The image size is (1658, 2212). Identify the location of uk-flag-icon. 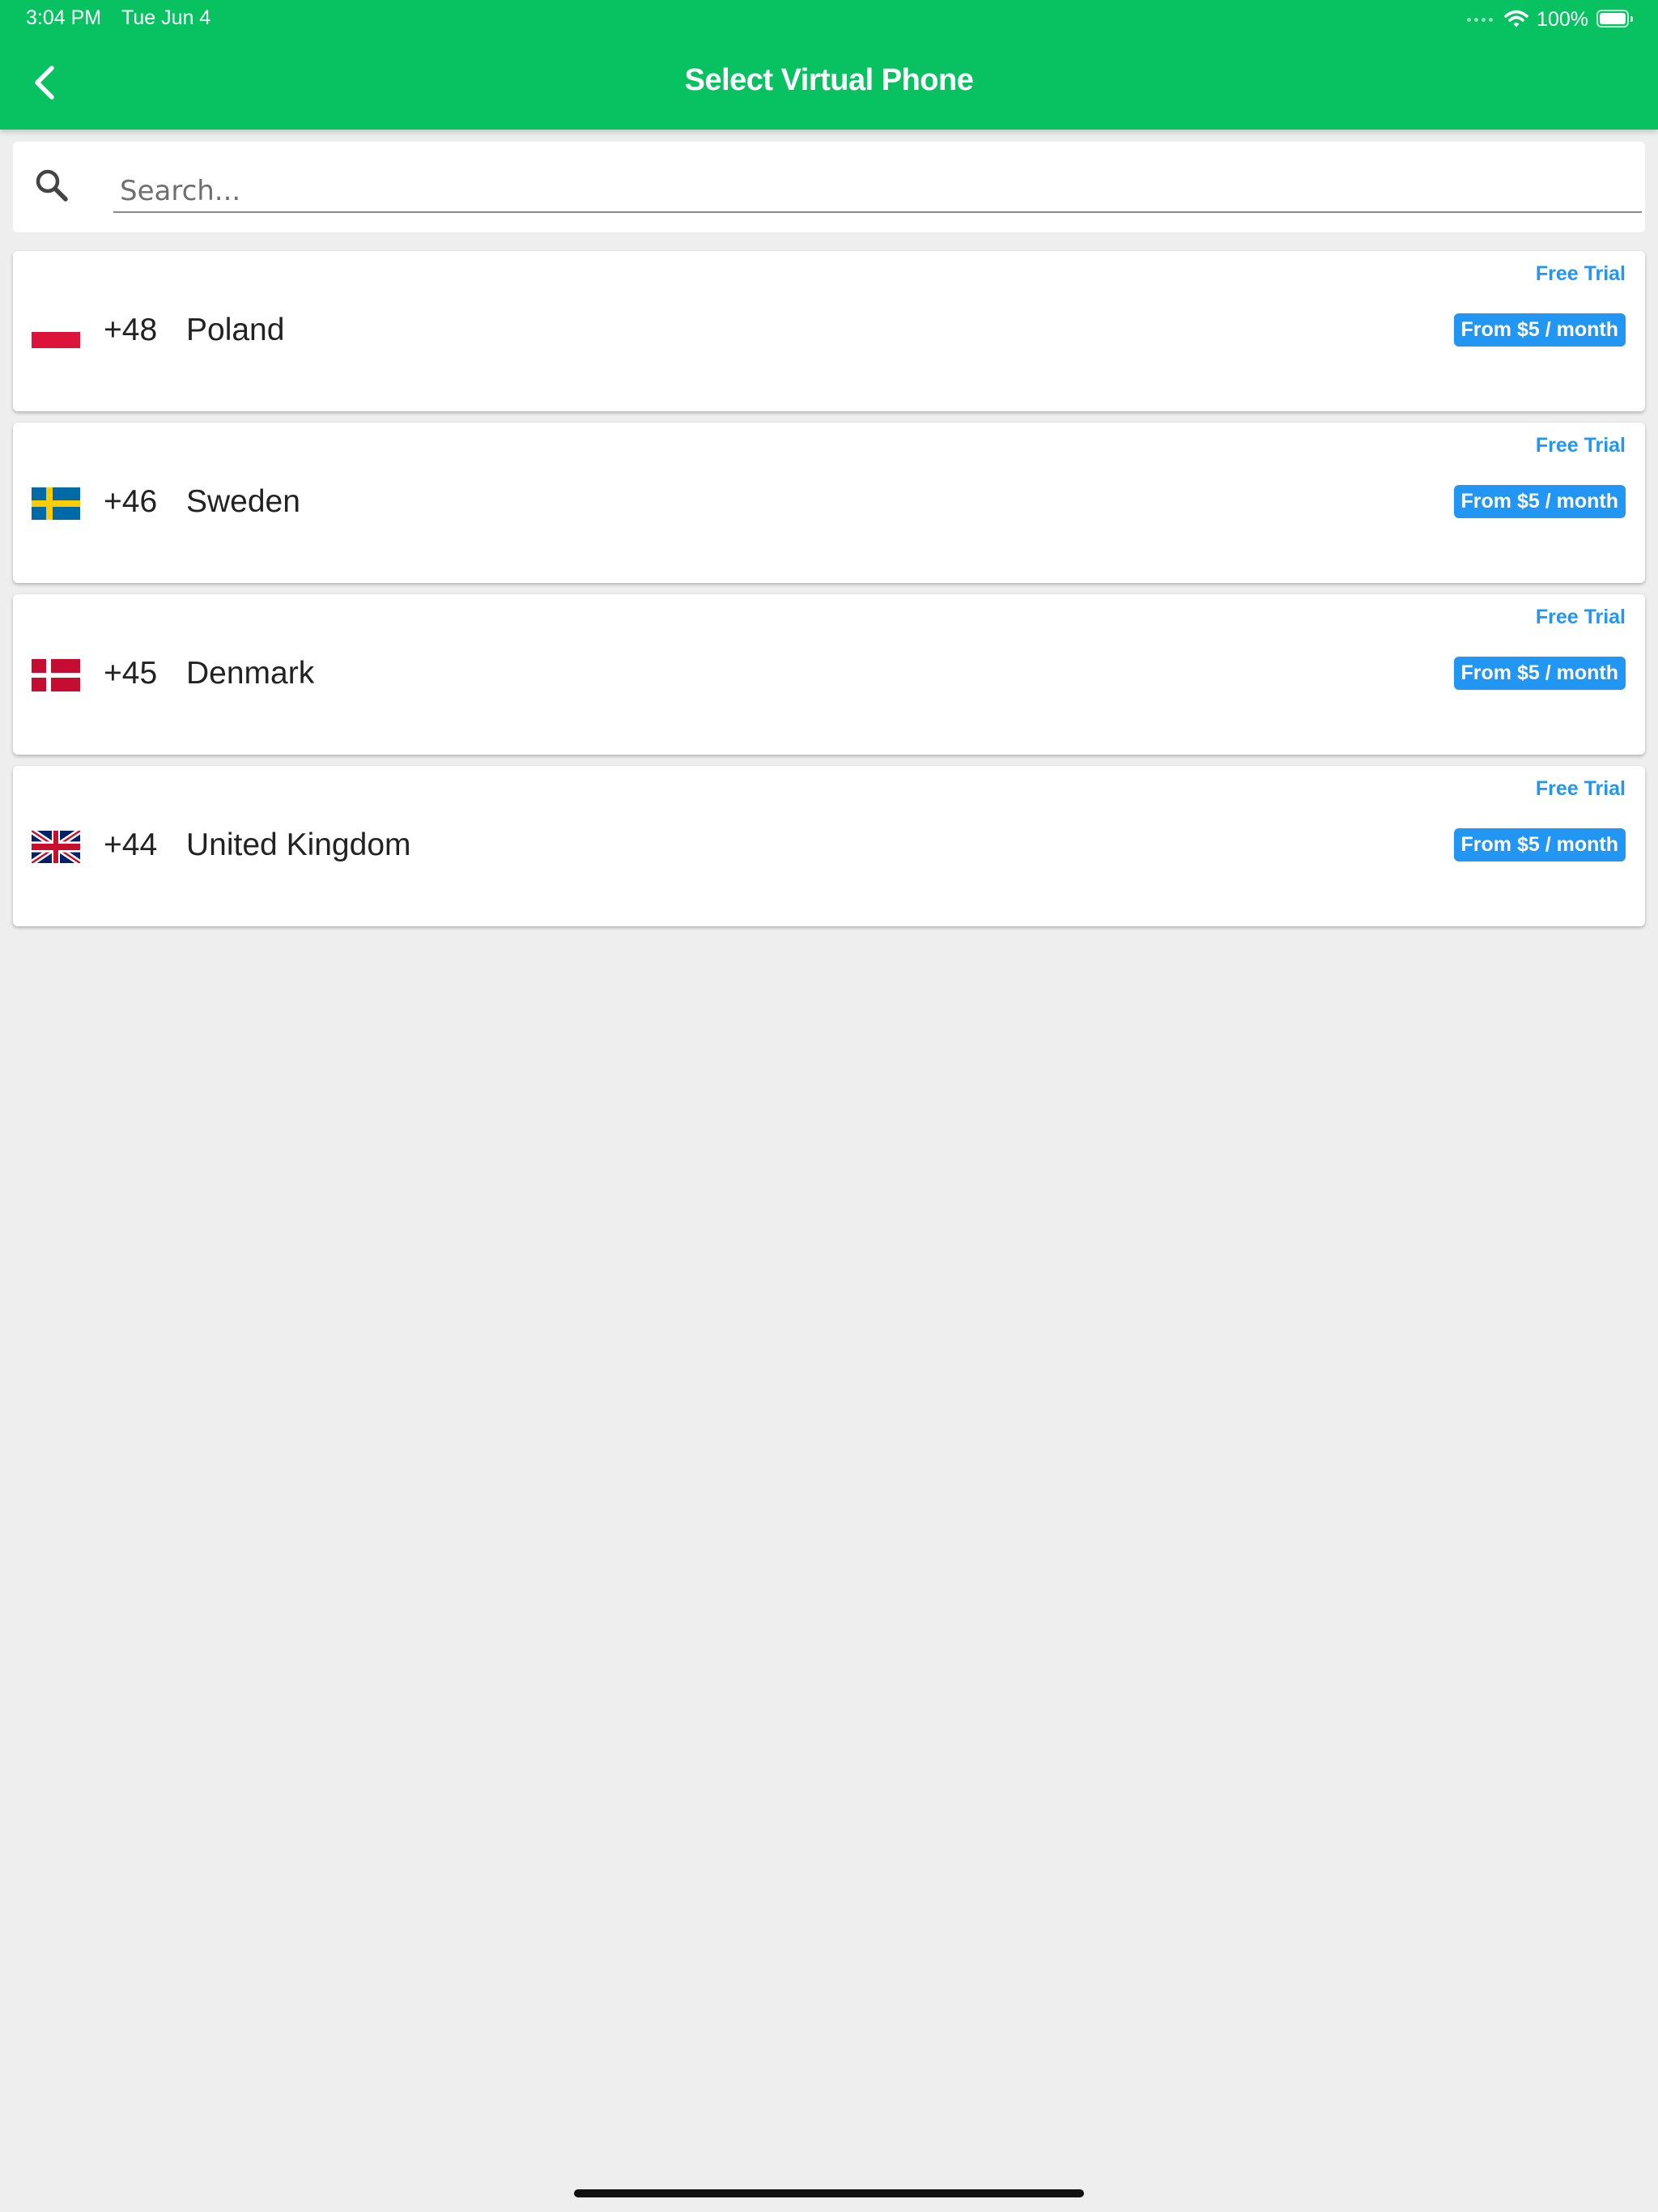
(56, 847).